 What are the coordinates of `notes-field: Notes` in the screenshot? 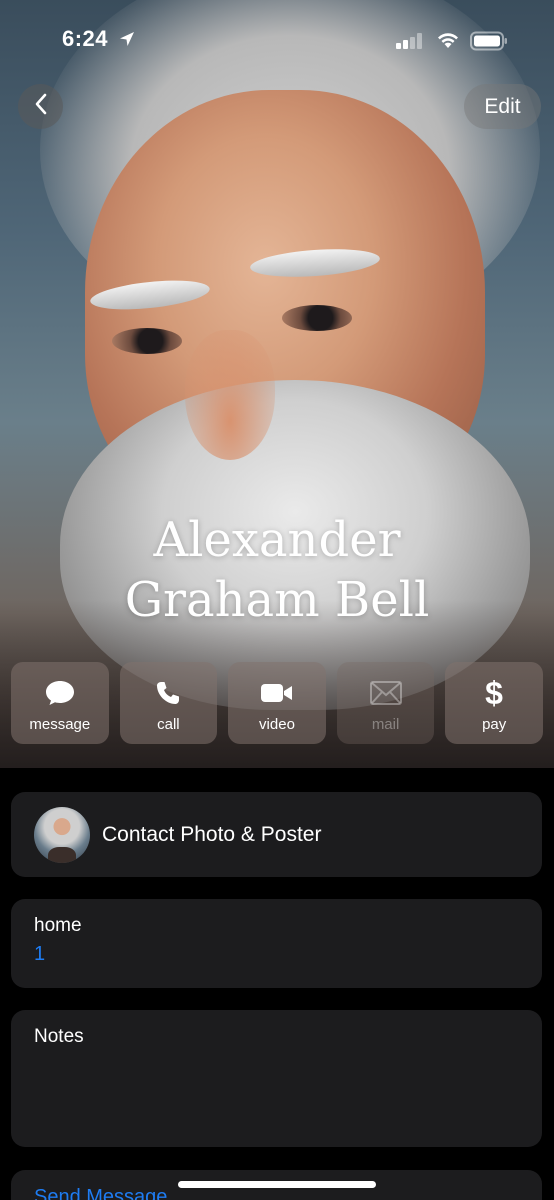 It's located at (276, 1078).